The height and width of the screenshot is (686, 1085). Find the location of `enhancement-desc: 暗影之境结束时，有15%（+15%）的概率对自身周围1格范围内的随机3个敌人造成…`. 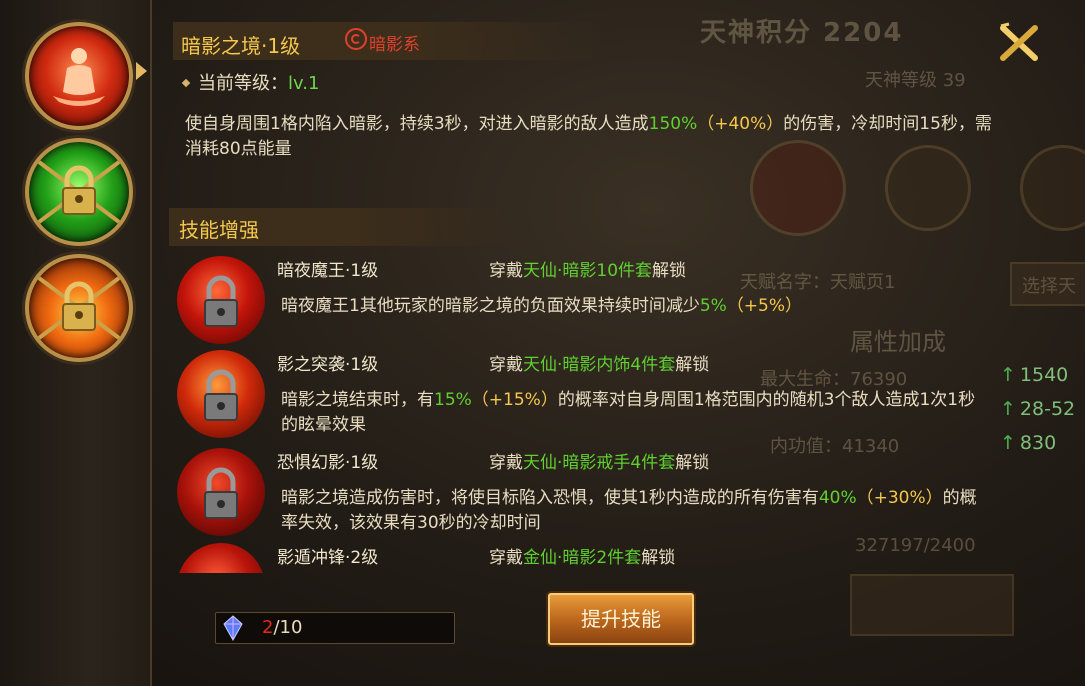

enhancement-desc: 暗影之境结束时，有15%（+15%）的概率对自身周围1格范围内的随机3个敌人造成… is located at coordinates (628, 412).